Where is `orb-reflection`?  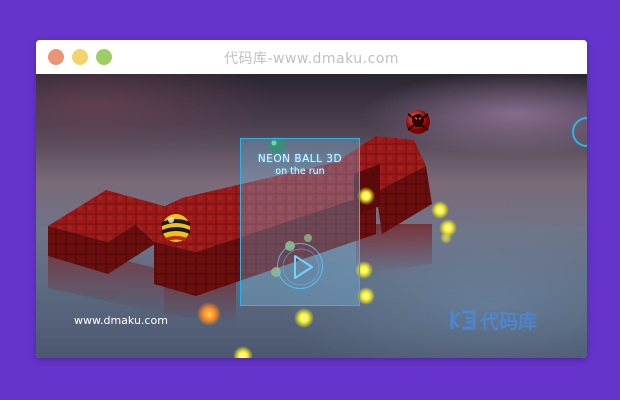 orb-reflection is located at coordinates (446, 238).